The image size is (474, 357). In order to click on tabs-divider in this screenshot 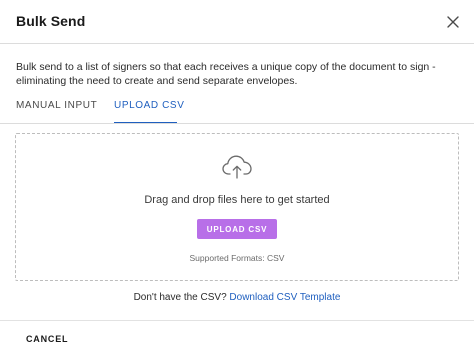, I will do `click(237, 123)`.